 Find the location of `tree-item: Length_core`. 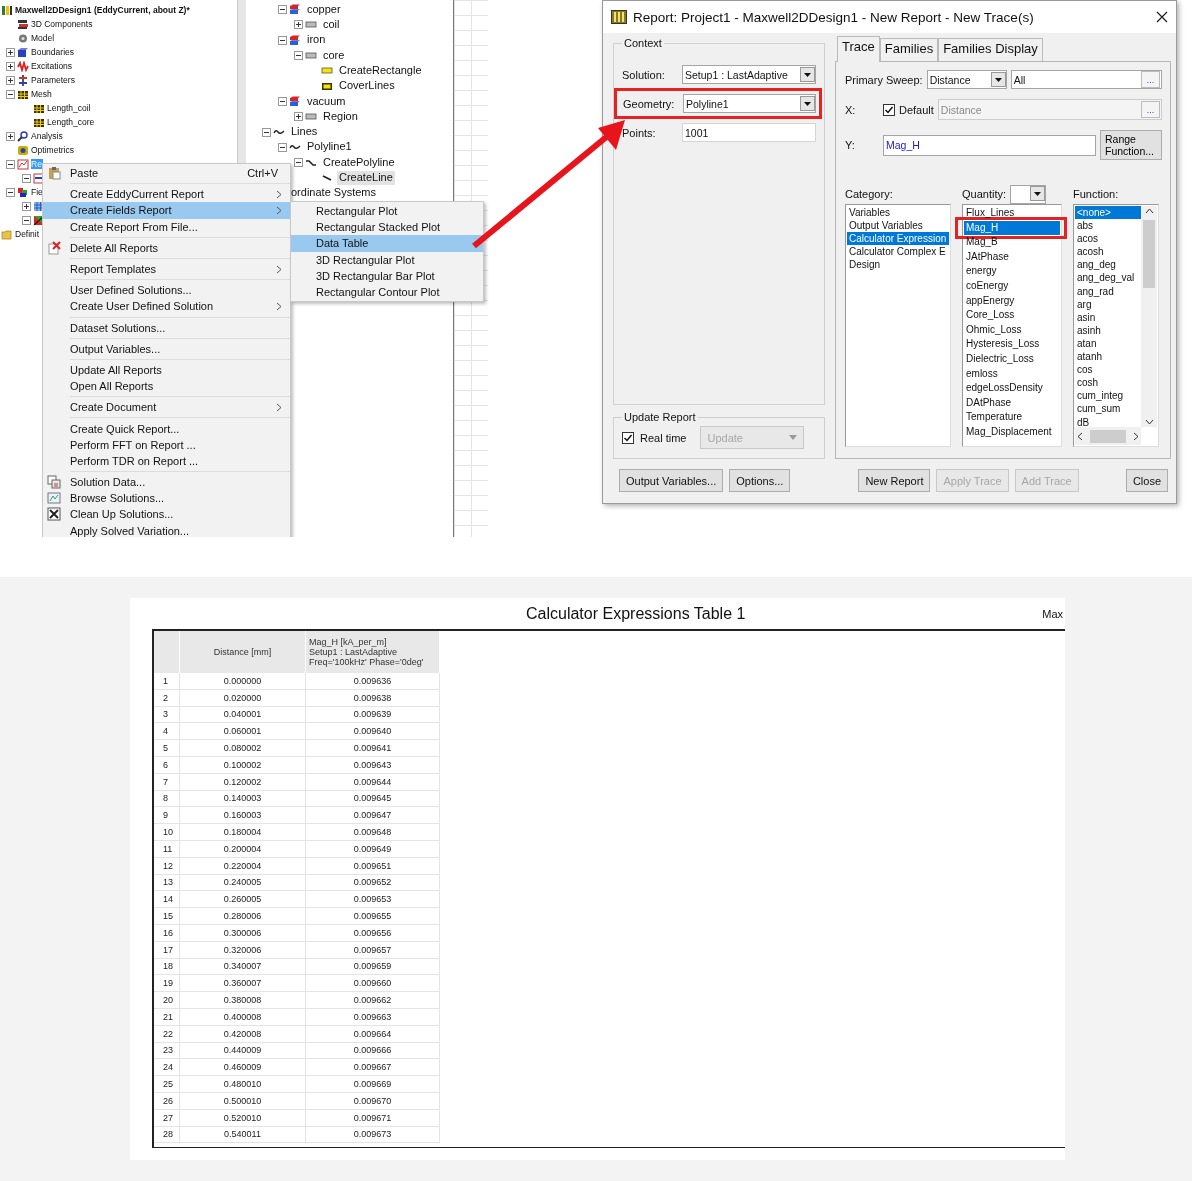

tree-item: Length_core is located at coordinates (71, 122).